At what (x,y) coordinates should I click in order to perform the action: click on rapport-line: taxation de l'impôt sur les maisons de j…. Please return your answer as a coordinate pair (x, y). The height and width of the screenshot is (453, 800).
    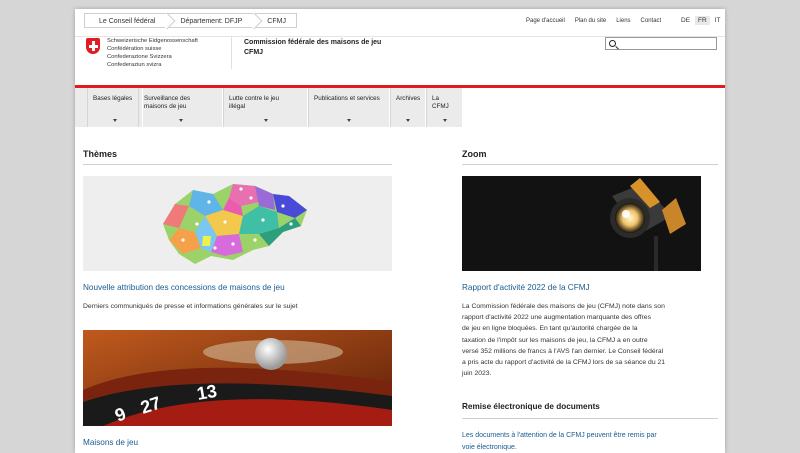
    Looking at the image, I should click on (555, 340).